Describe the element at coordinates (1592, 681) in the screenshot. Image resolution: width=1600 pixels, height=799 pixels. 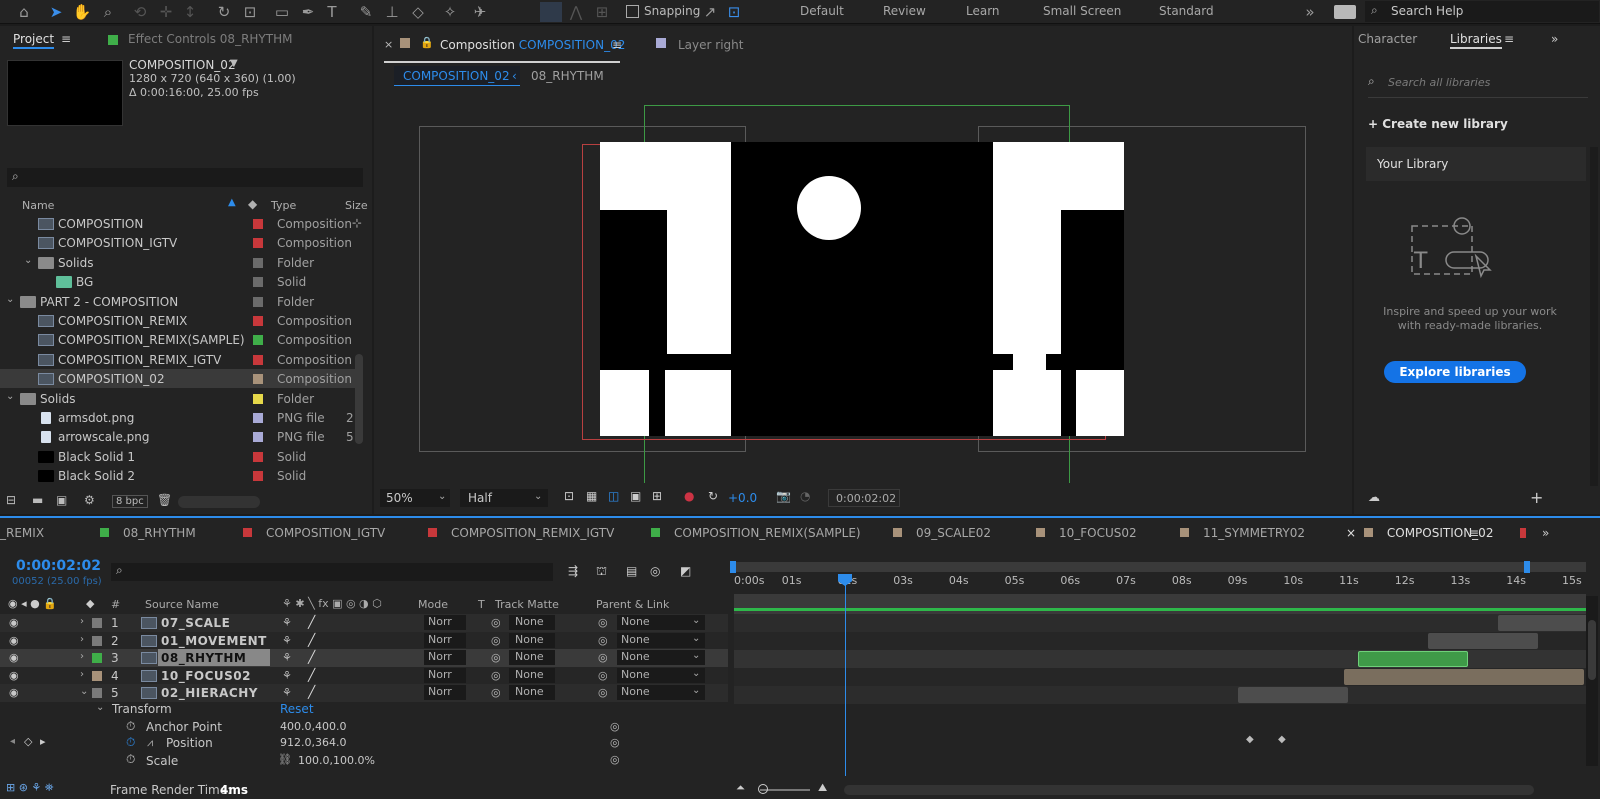
I see `timeline-v-scrollbar` at that location.